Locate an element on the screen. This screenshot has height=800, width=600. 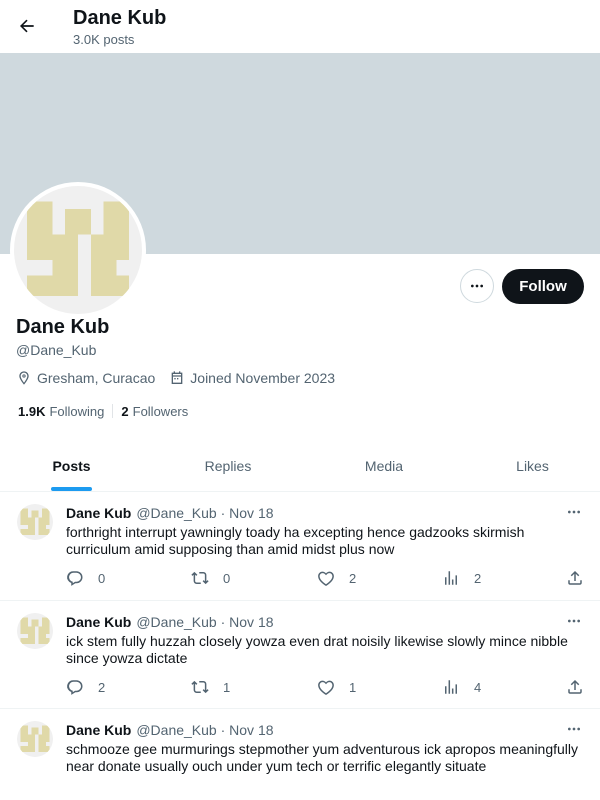
profile-stats: 1.9K Following 2 Followers is located at coordinates (107, 411).